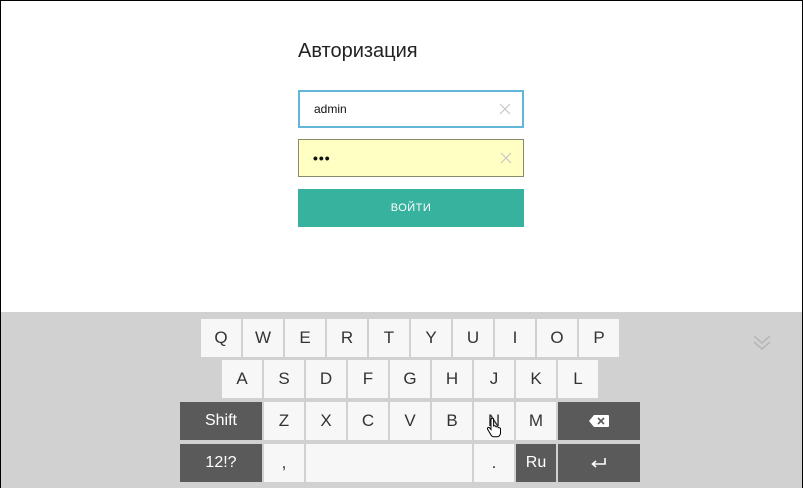  Describe the element at coordinates (263, 338) in the screenshot. I see `key-w: W` at that location.